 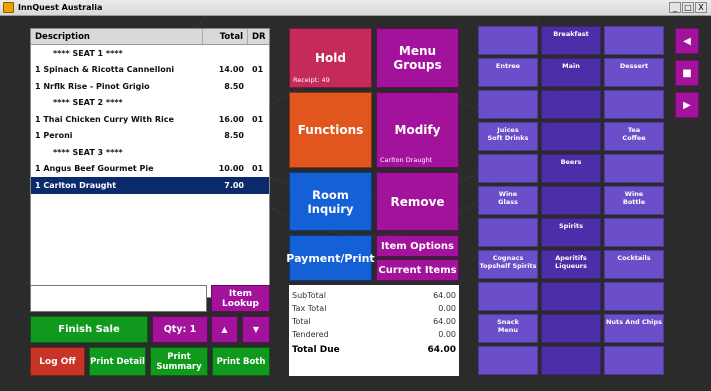 What do you see at coordinates (316, 349) in the screenshot?
I see `total-due-label: Total Due` at bounding box center [316, 349].